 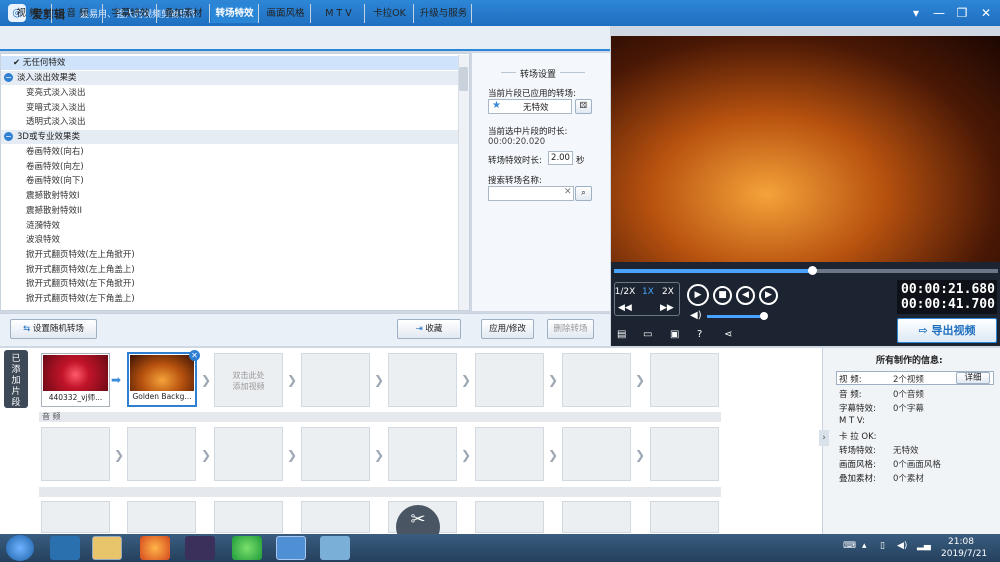 I want to click on add-video-slot: 双击此处 添加视频, so click(x=248, y=380).